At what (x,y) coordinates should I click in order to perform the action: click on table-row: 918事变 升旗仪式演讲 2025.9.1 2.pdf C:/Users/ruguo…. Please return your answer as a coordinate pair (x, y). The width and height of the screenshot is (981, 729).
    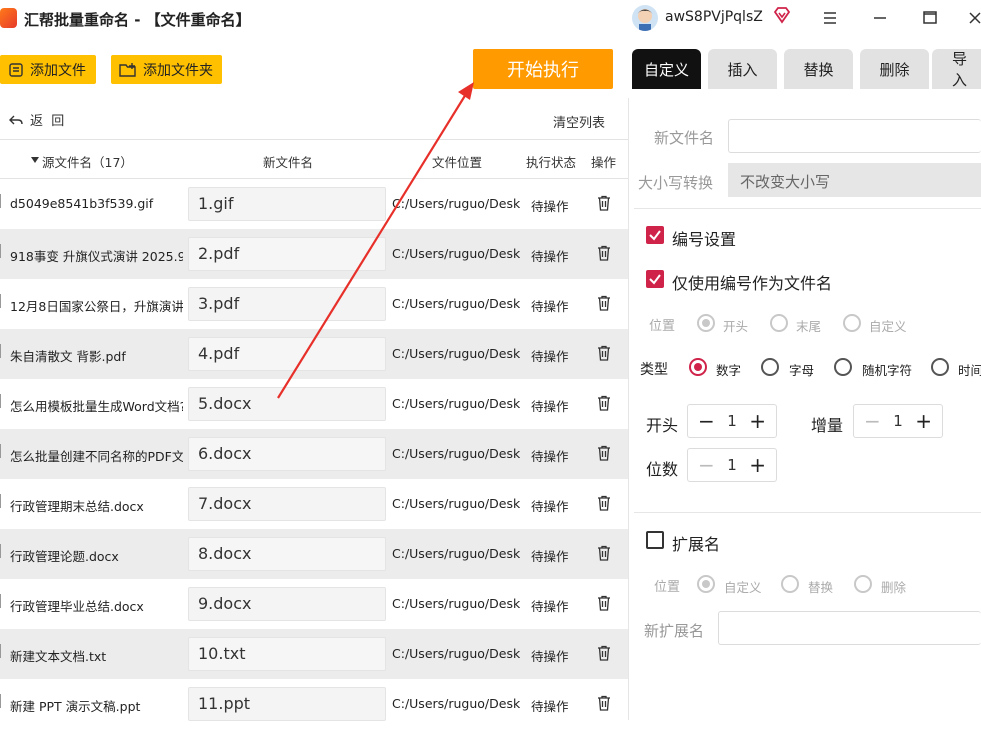
    Looking at the image, I should click on (314, 254).